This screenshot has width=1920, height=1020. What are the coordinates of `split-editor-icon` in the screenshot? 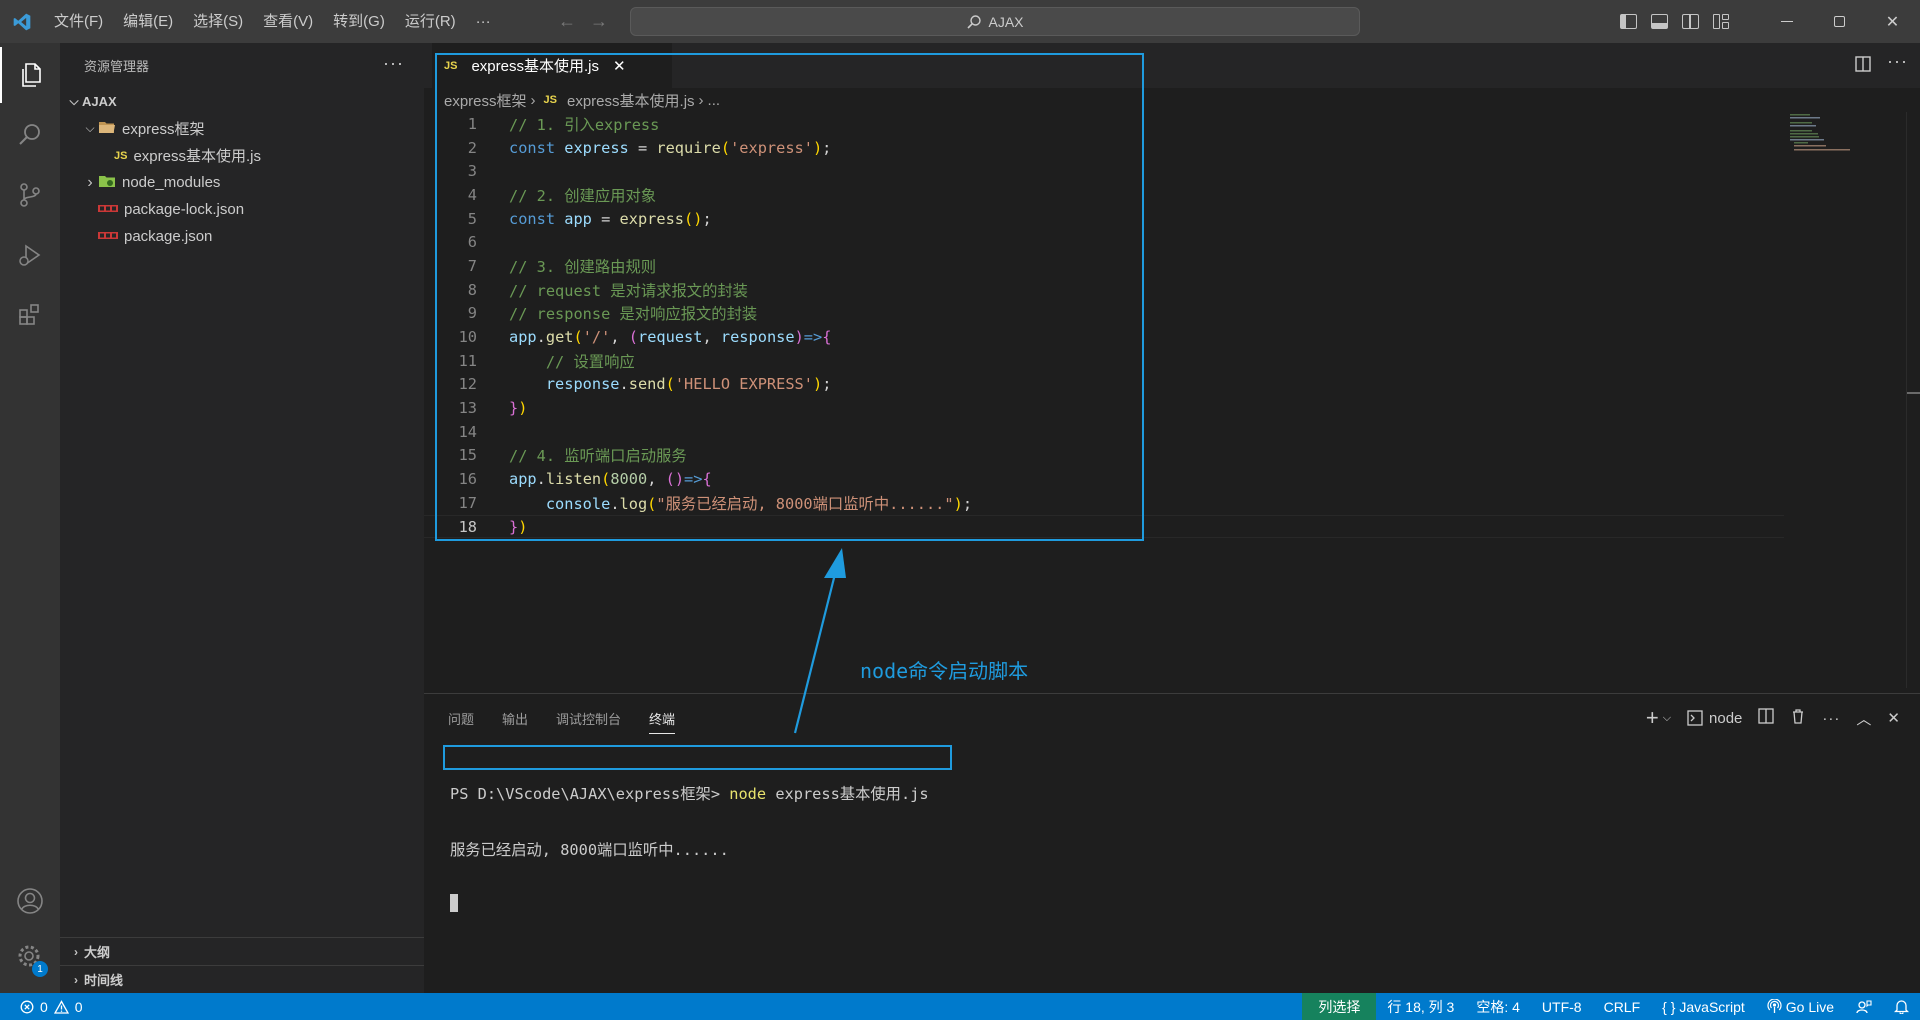 It's located at (1863, 66).